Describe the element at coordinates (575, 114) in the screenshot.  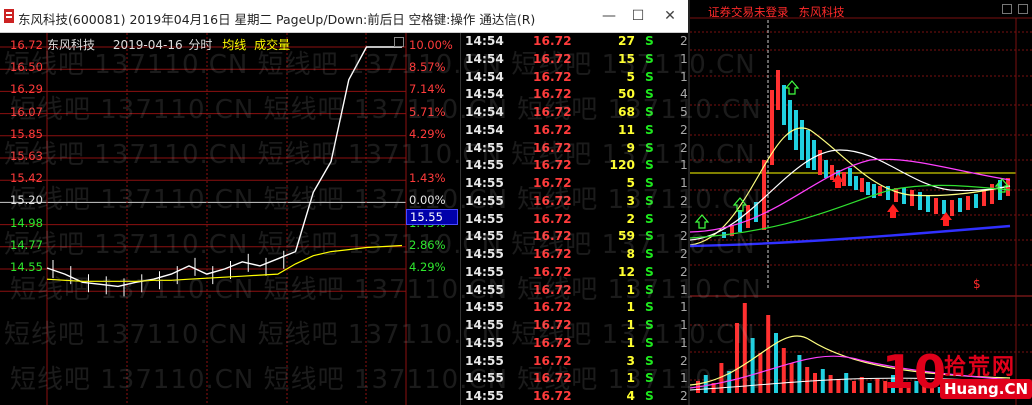
I see `tick-row: 14:54 16.72 S 5 68` at that location.